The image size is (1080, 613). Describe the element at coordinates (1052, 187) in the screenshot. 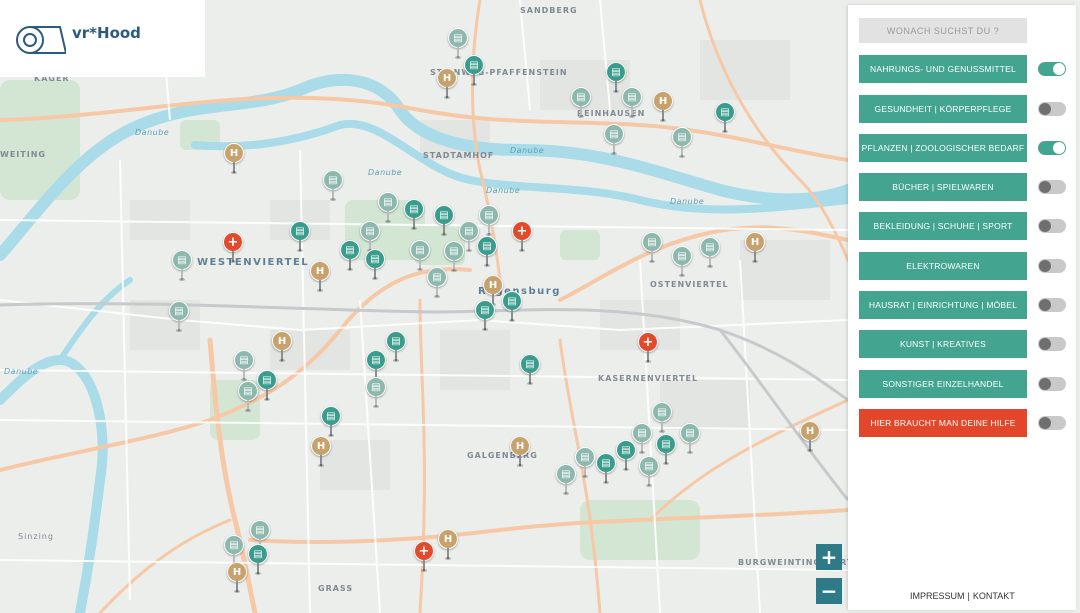

I see `toggle-buecher` at that location.